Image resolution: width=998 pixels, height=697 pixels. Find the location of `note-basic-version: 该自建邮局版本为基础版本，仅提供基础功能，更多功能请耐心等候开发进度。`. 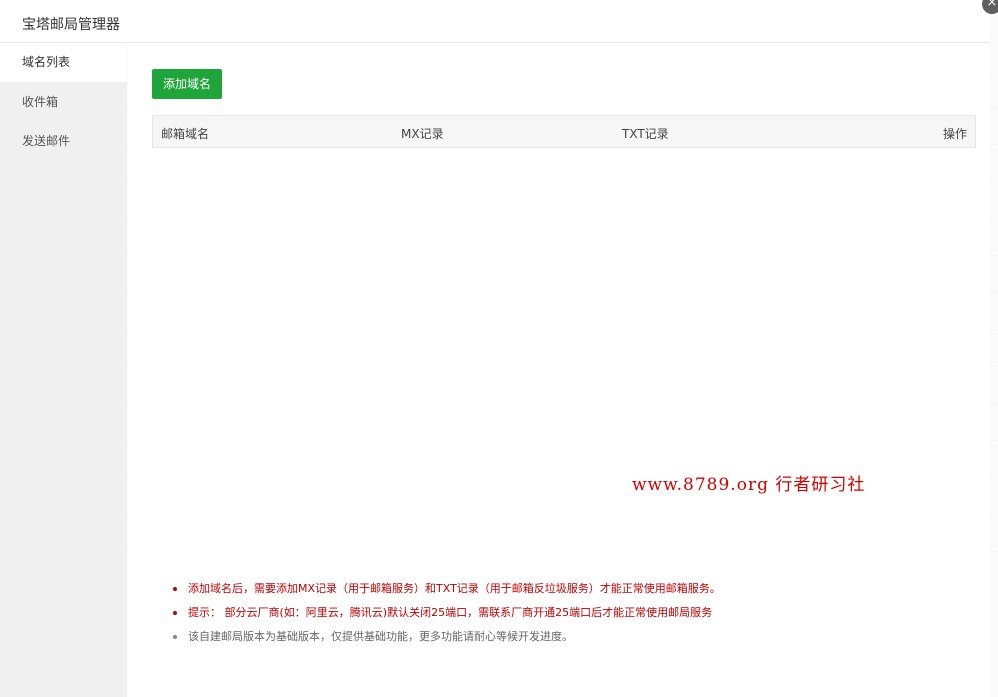

note-basic-version: 该自建邮局版本为基础版本，仅提供基础功能，更多功能请耐心等候开发进度。 is located at coordinates (572, 641).